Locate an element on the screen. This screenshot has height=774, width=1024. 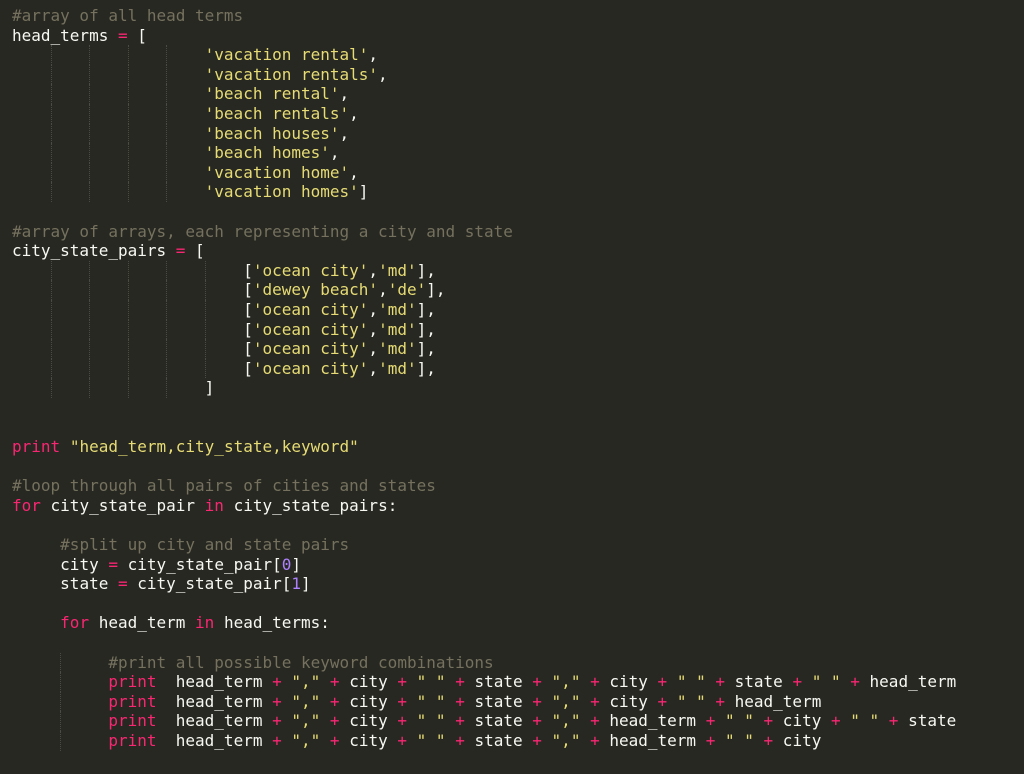
code-line: 'vacation rental', is located at coordinates (518, 55).